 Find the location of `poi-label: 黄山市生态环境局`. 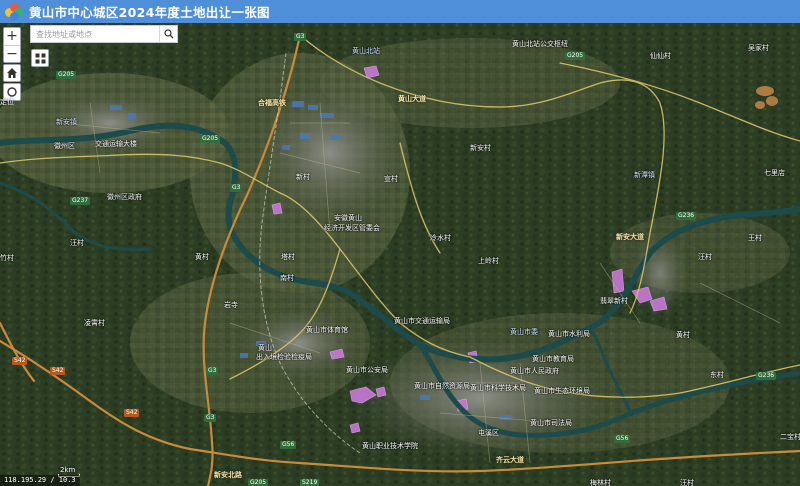

poi-label: 黄山市生态环境局 is located at coordinates (562, 391).